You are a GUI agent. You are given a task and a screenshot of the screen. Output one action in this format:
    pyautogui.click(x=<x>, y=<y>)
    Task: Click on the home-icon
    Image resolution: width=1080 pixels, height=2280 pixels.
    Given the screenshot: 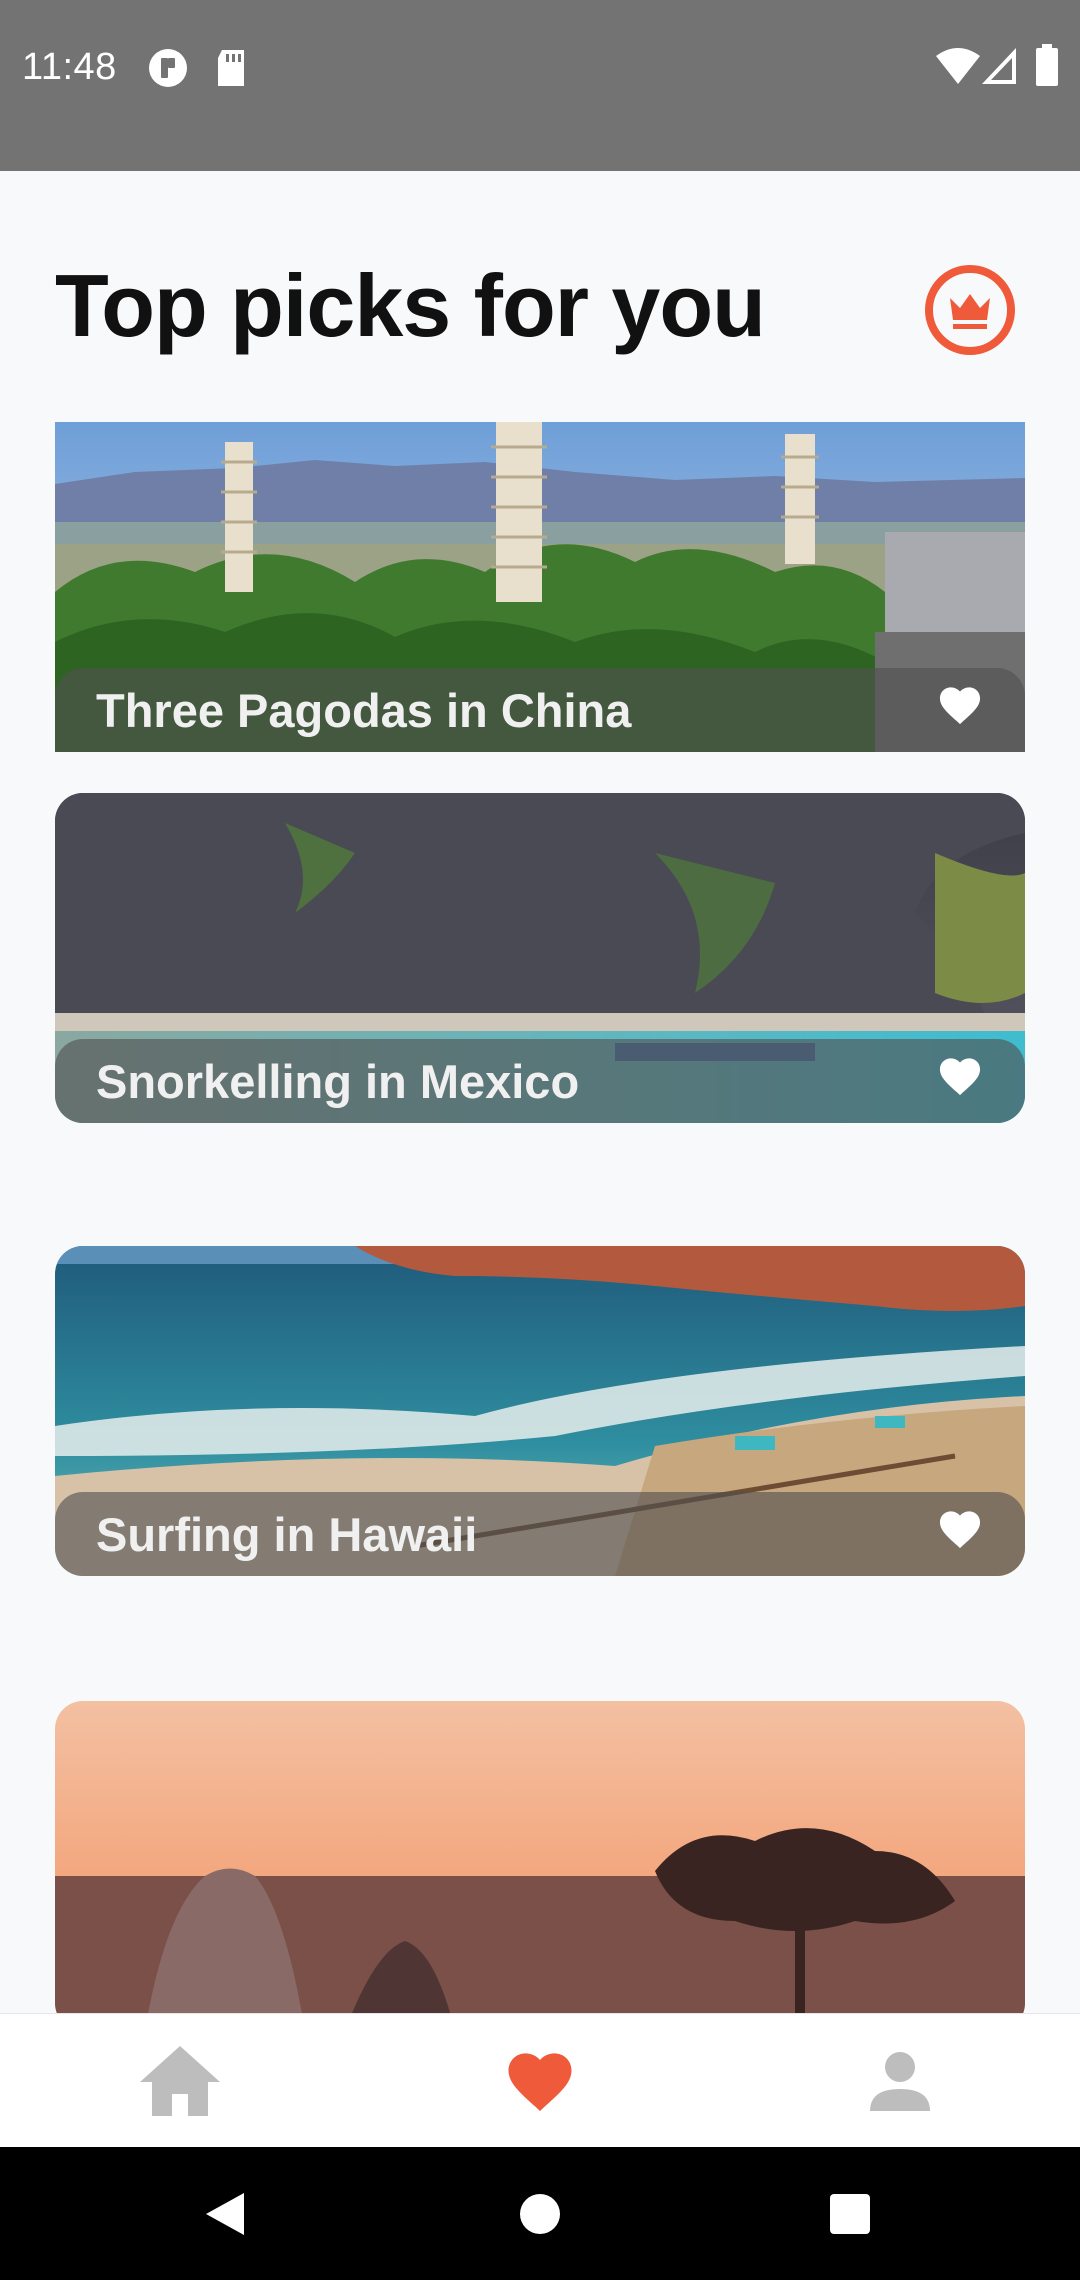 What is the action you would take?
    pyautogui.click(x=180, y=2081)
    